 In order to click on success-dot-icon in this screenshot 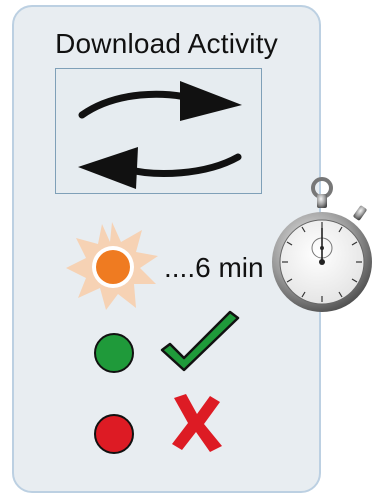, I will do `click(114, 353)`.